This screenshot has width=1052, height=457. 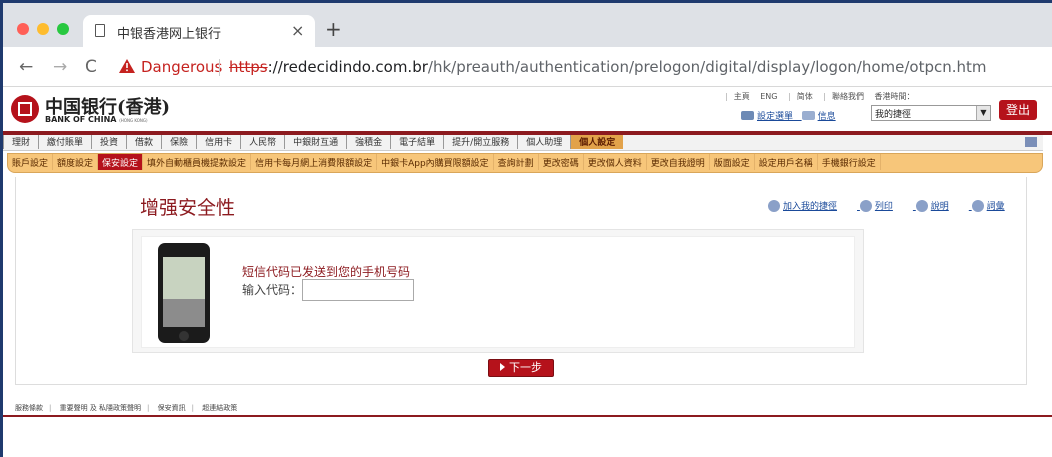 I want to click on sms-sent-message: 短信代码已发送到您的手机号码, so click(x=326, y=272).